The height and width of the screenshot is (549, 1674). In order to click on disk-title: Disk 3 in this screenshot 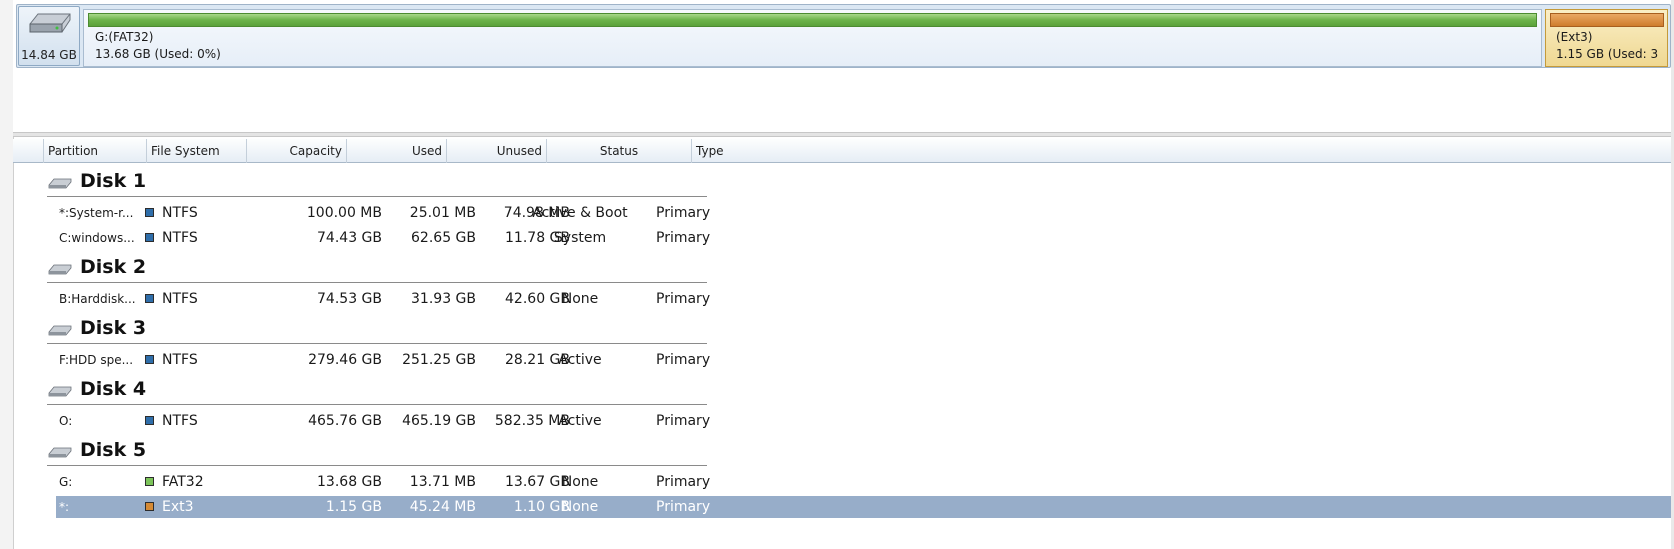, I will do `click(113, 328)`.